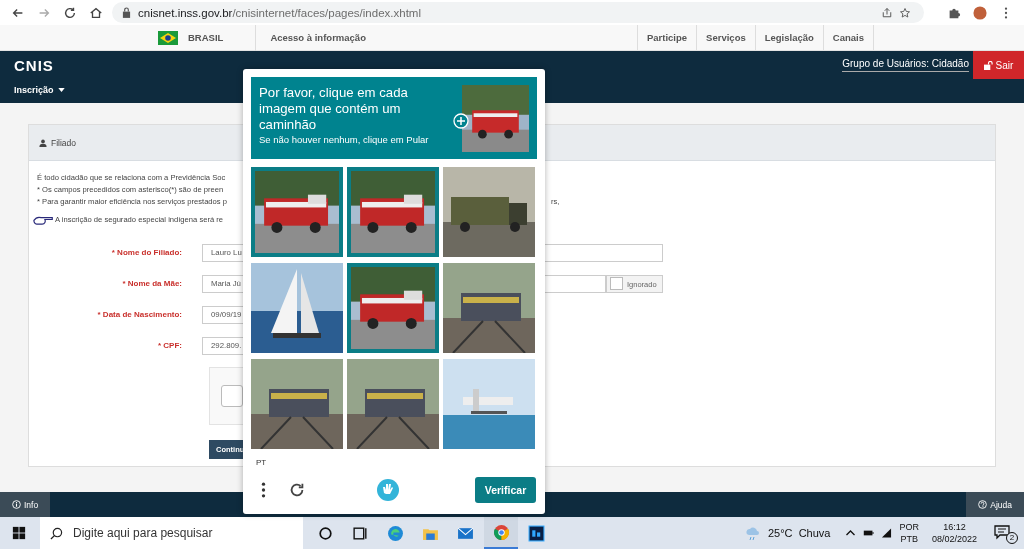 This screenshot has height=549, width=1024. I want to click on help-icon, so click(983, 504).